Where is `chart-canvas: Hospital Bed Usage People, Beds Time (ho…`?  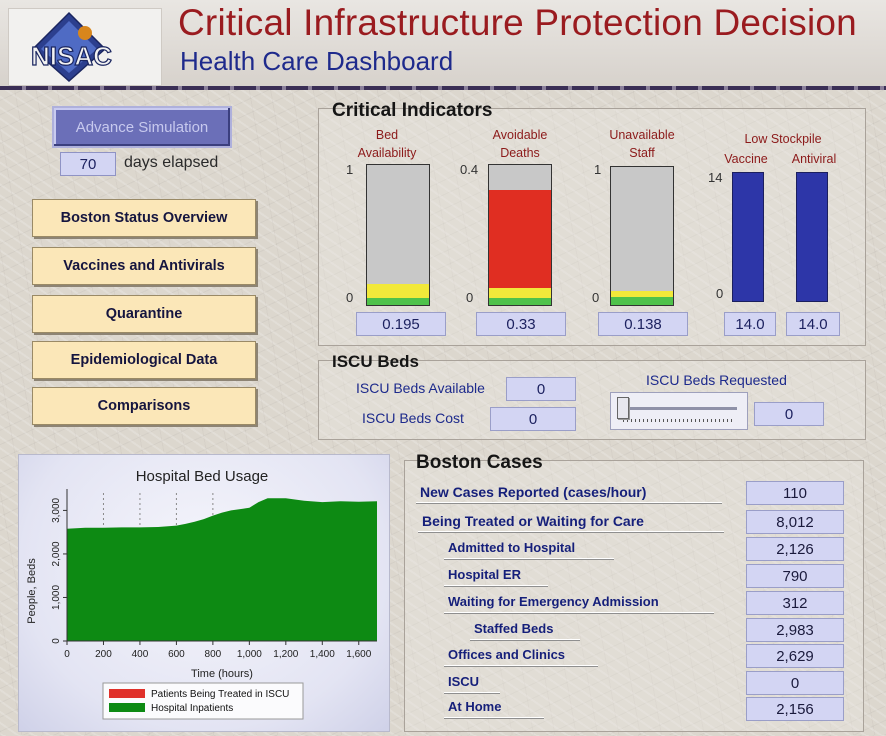 chart-canvas: Hospital Bed Usage People, Beds Time (ho… is located at coordinates (201, 594).